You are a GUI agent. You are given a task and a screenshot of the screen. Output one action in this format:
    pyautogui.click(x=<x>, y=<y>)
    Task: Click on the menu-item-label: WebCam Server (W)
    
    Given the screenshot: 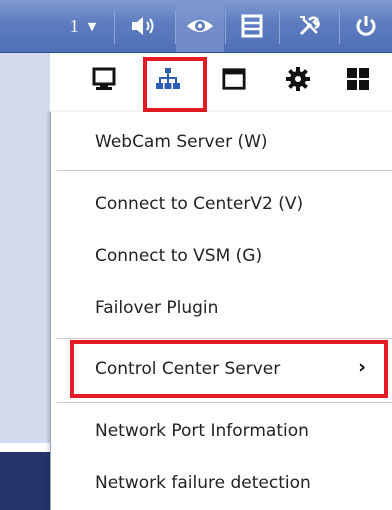 What is the action you would take?
    pyautogui.click(x=181, y=142)
    